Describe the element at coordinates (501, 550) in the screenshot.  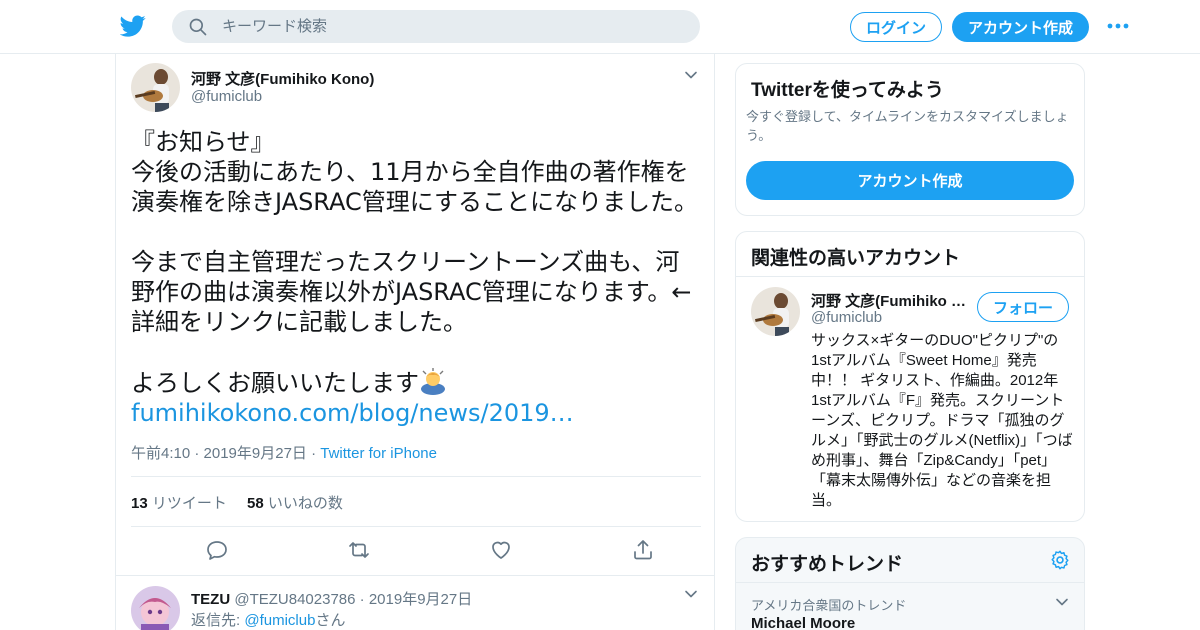
I see `like-heart-icon` at that location.